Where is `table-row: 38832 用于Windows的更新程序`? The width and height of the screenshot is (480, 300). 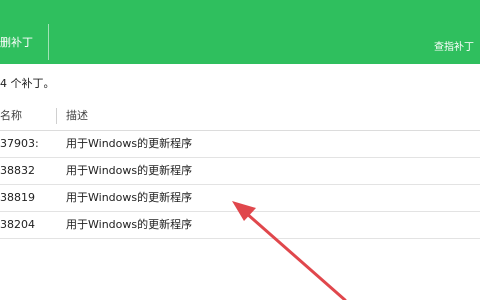 table-row: 38832 用于Windows的更新程序 is located at coordinates (240, 171).